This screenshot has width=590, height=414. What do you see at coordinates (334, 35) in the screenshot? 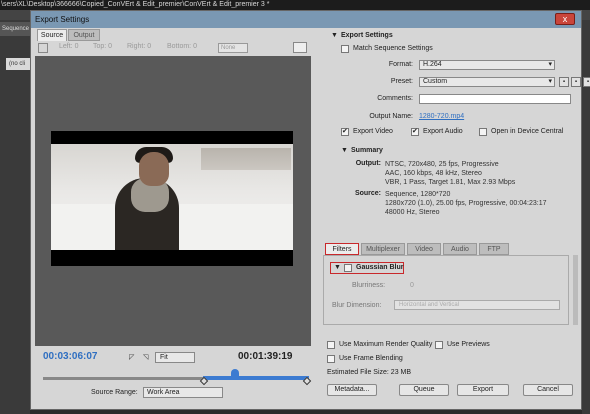
I see `collapse-icon: ▼` at bounding box center [334, 35].